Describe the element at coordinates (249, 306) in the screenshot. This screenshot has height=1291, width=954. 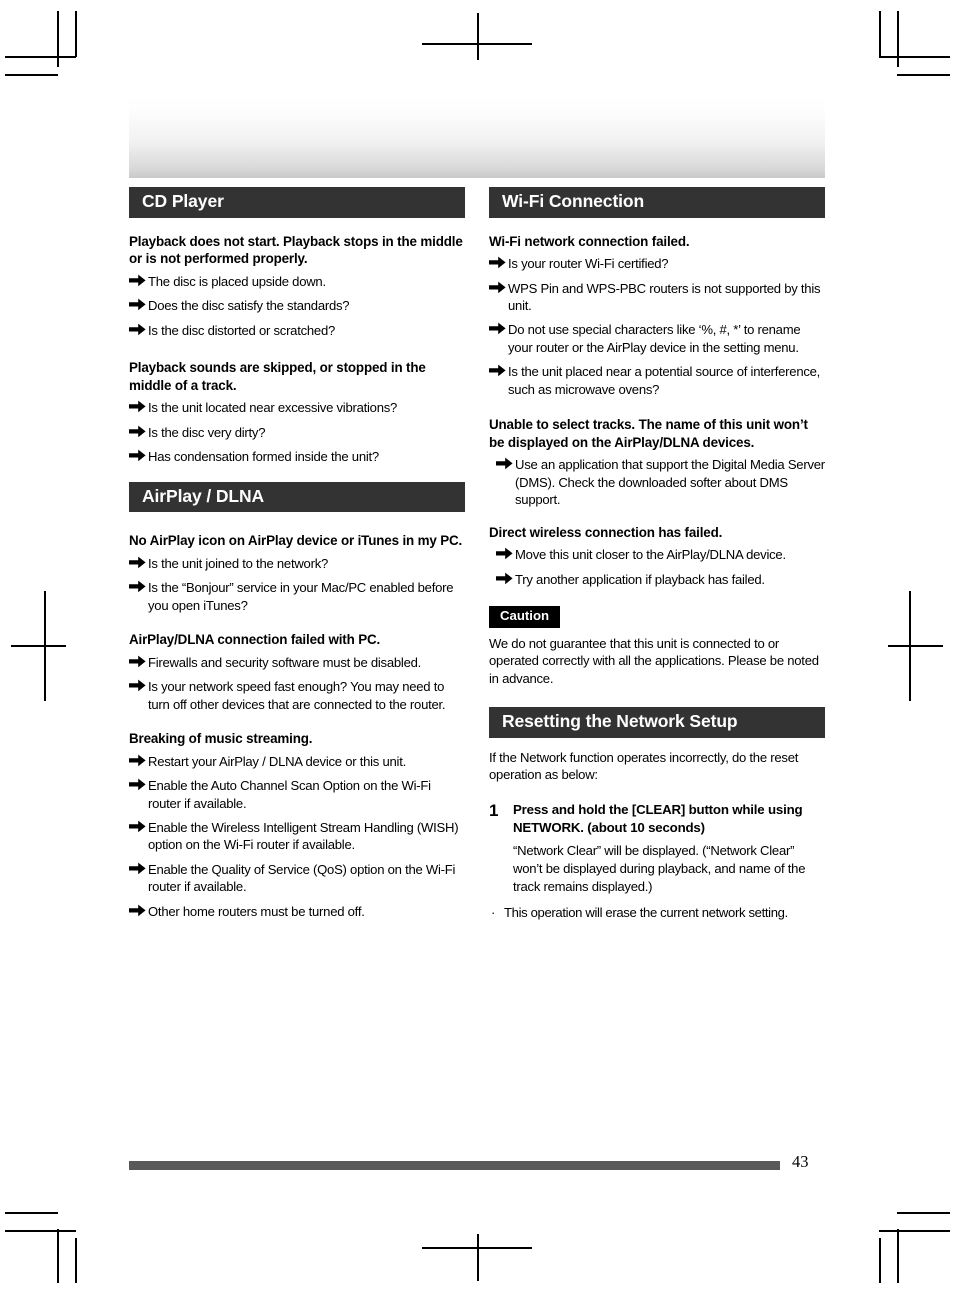
I see `arrow-item-text: Does the disc satisfy the standards?` at that location.